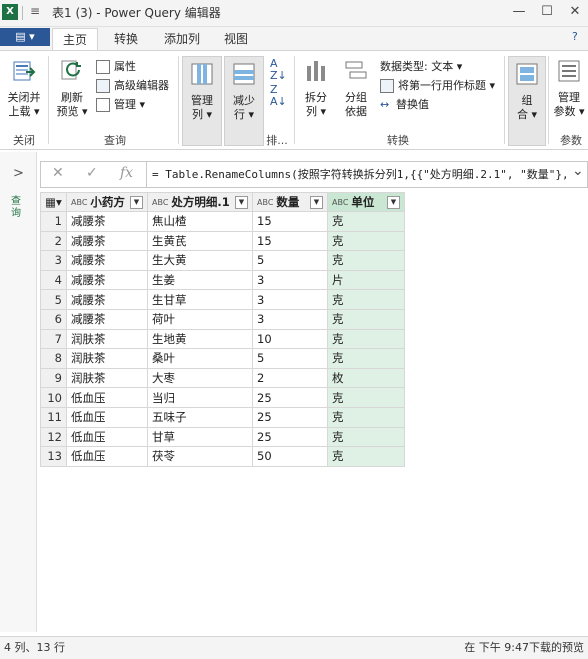  I want to click on table-cell: 10, so click(290, 339).